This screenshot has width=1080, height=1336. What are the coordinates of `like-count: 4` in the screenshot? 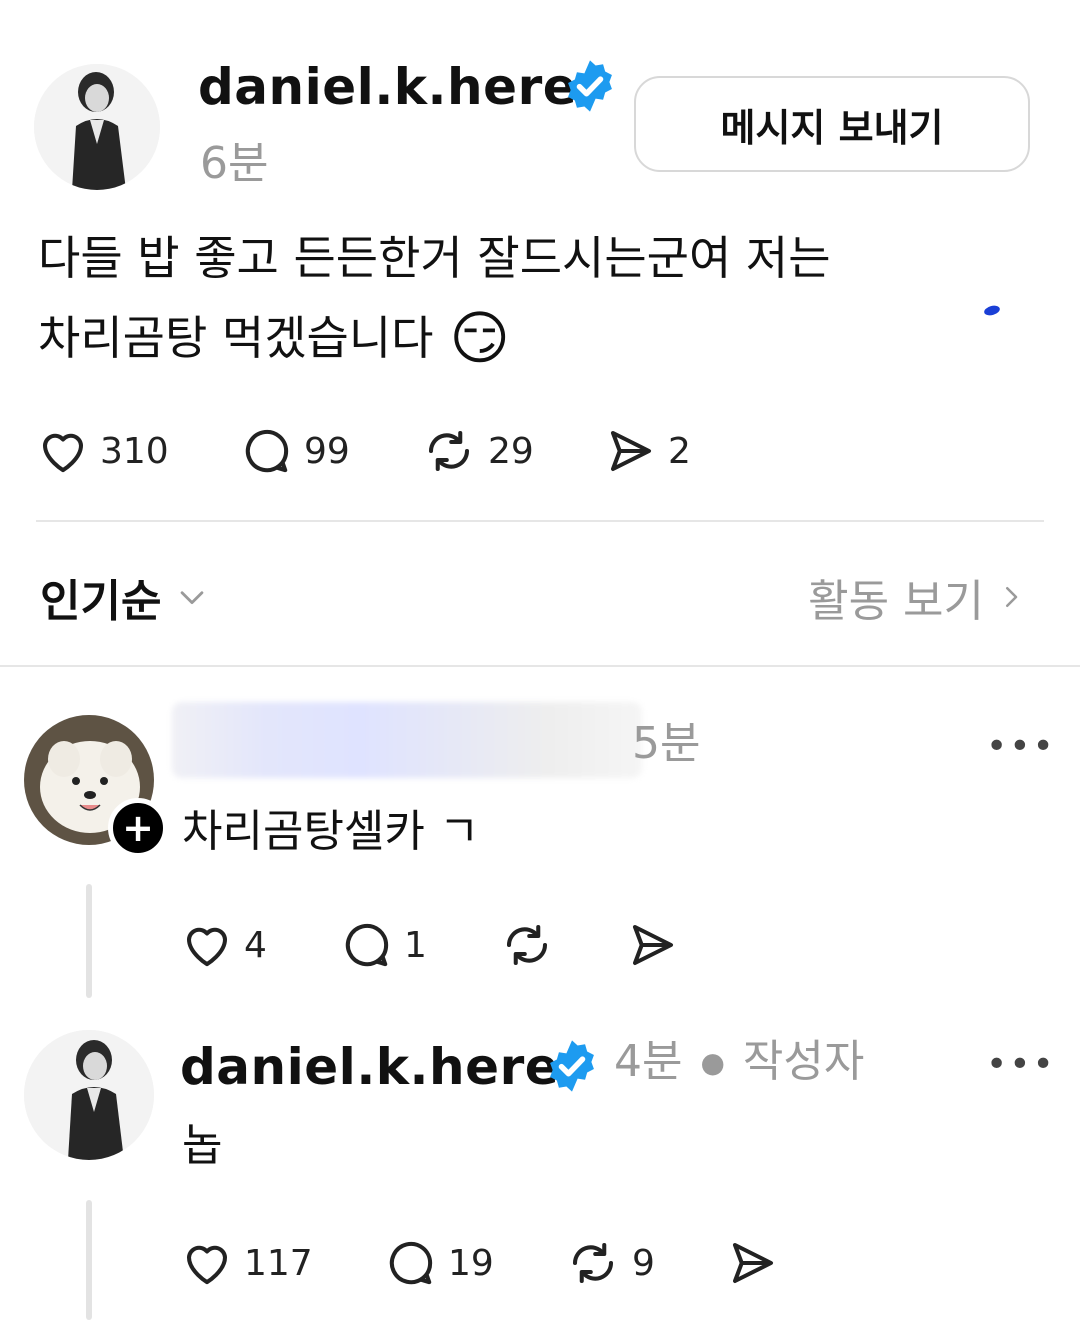 It's located at (255, 945).